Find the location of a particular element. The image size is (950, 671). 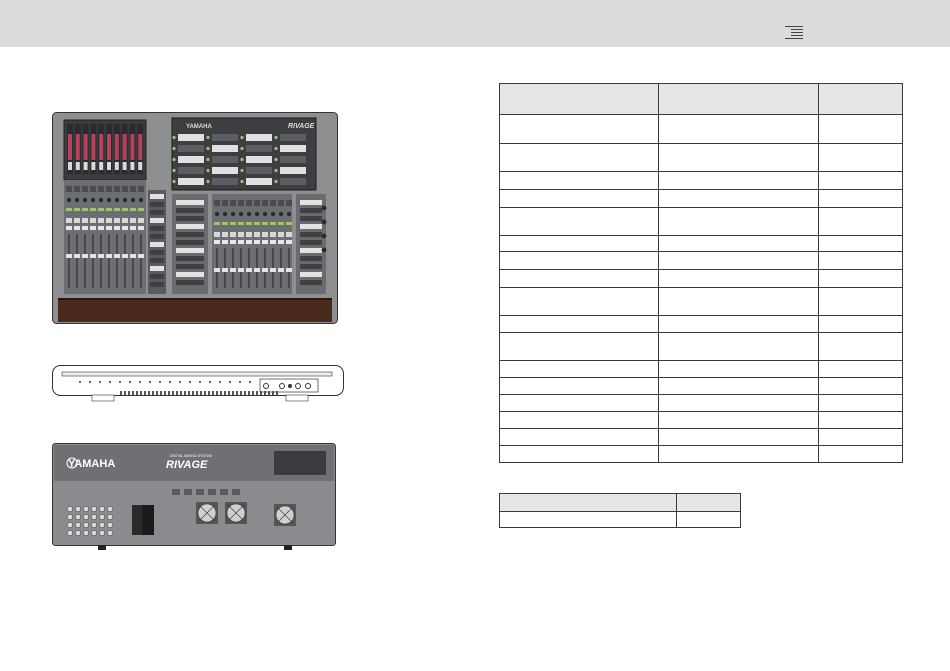

console-front-view-image is located at coordinates (198, 383).